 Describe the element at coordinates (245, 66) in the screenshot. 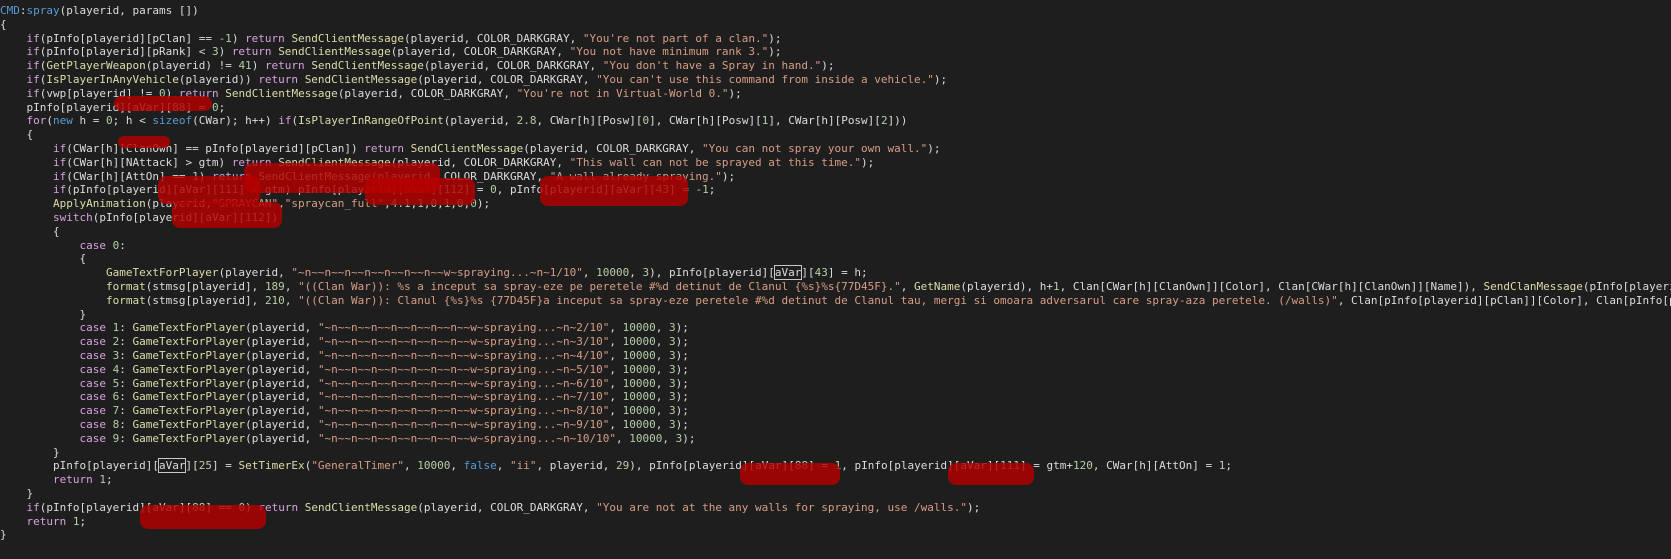

I see `code-token: 41` at that location.